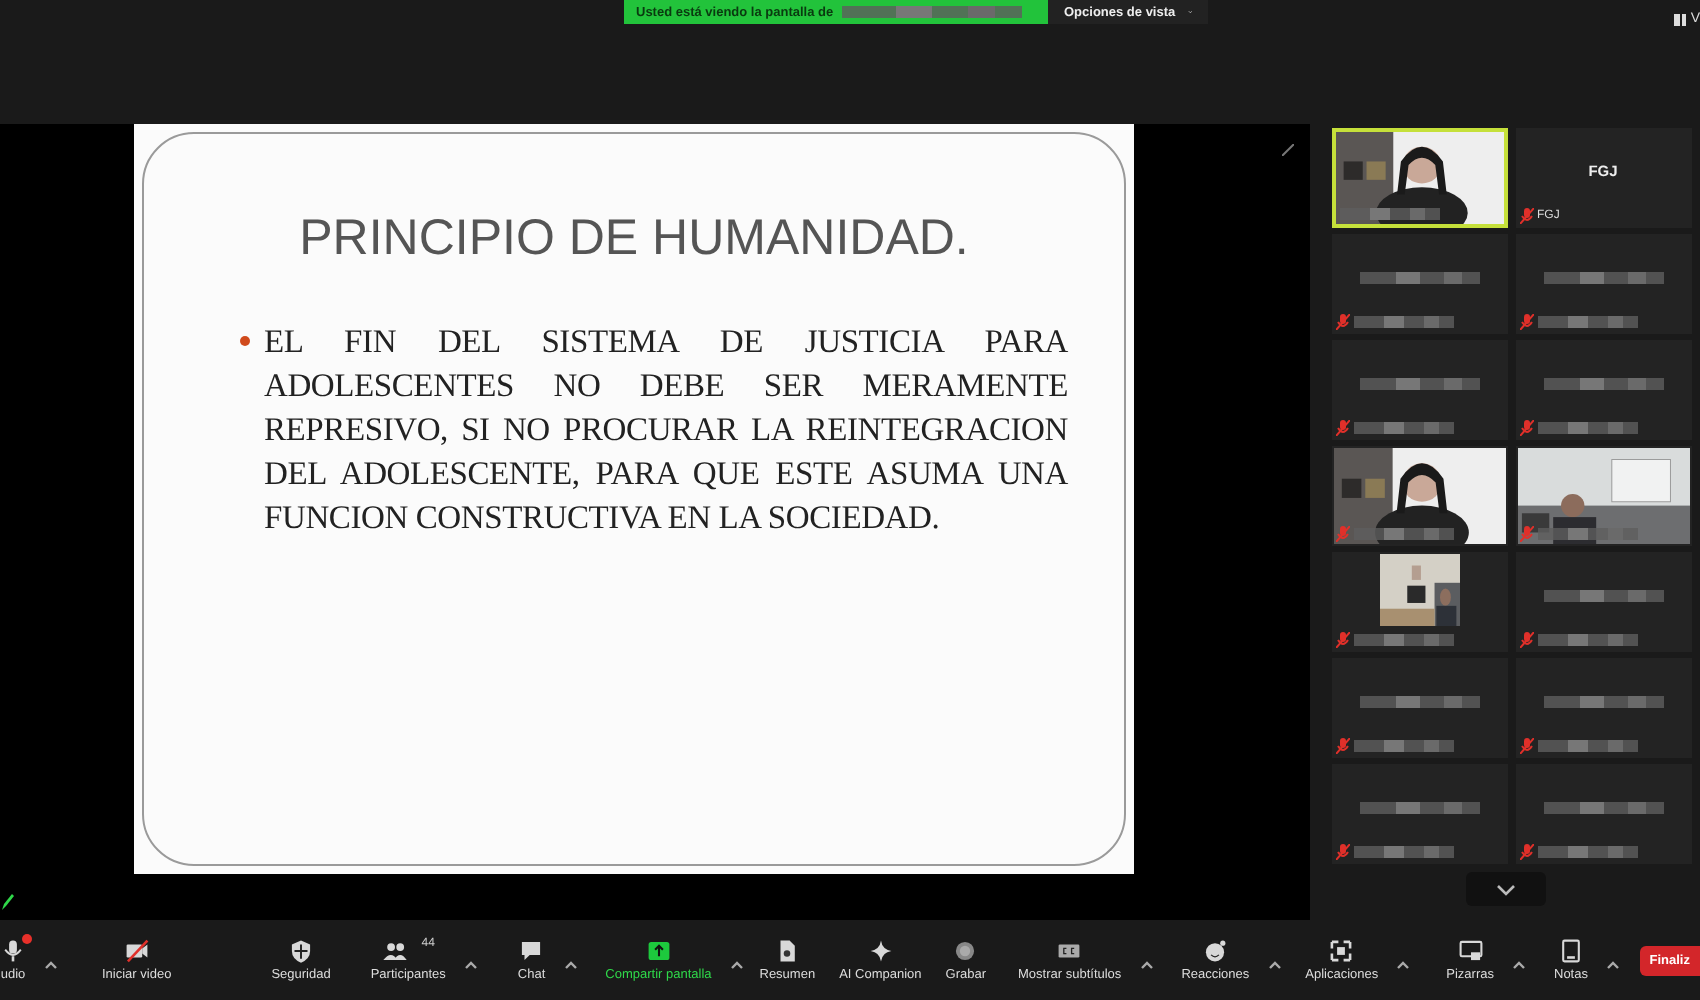 The height and width of the screenshot is (1000, 1700). I want to click on video-off-icon, so click(136, 951).